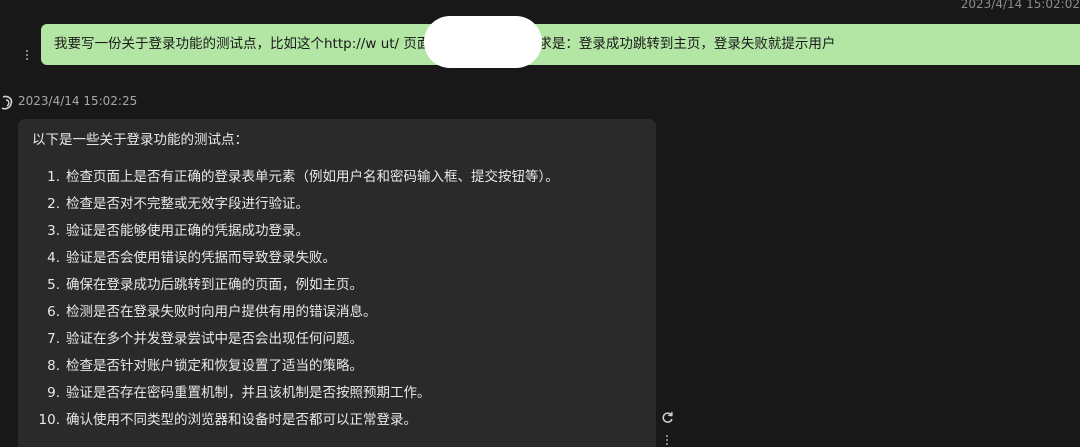  I want to click on list-item-text: 验证是否存在密码重置机制，并且该机制是否按照预期工作。, so click(248, 393).